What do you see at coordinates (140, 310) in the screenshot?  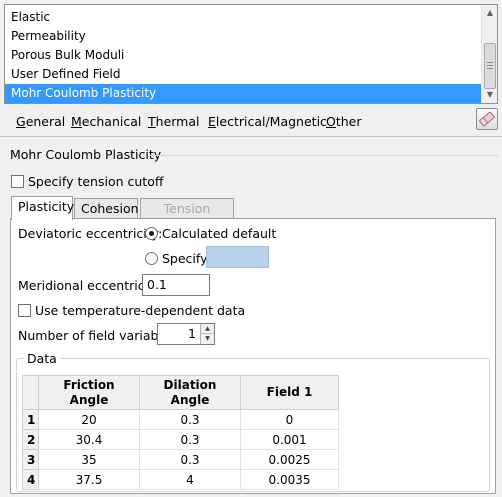 I see `temperature-dependent-label: Use temperature-dependent data` at bounding box center [140, 310].